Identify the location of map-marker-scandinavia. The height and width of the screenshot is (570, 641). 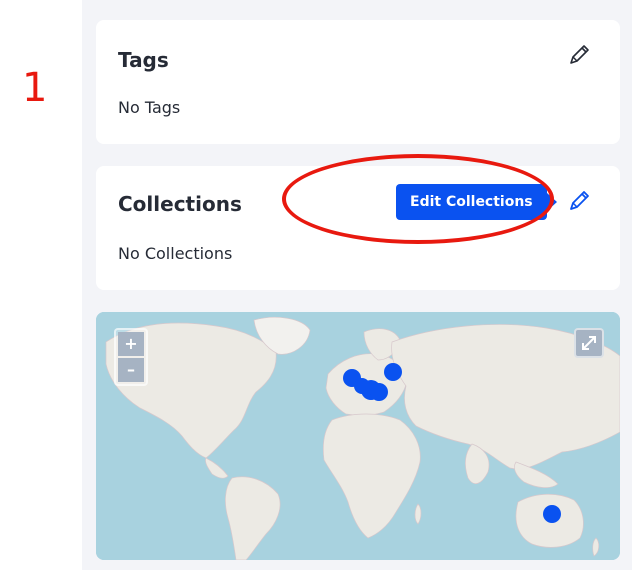
(393, 372).